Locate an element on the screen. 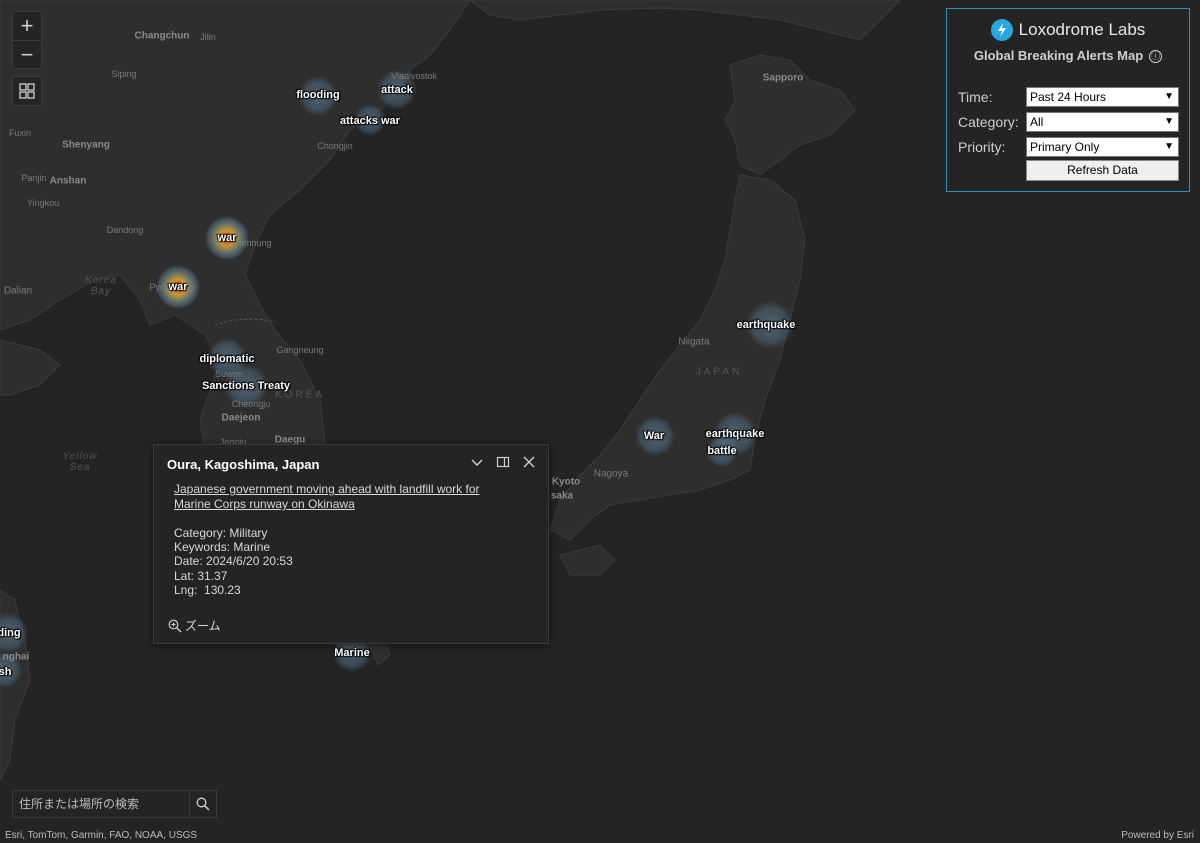 Image resolution: width=1200 pixels, height=843 pixels. bolt-icon is located at coordinates (1001, 30).